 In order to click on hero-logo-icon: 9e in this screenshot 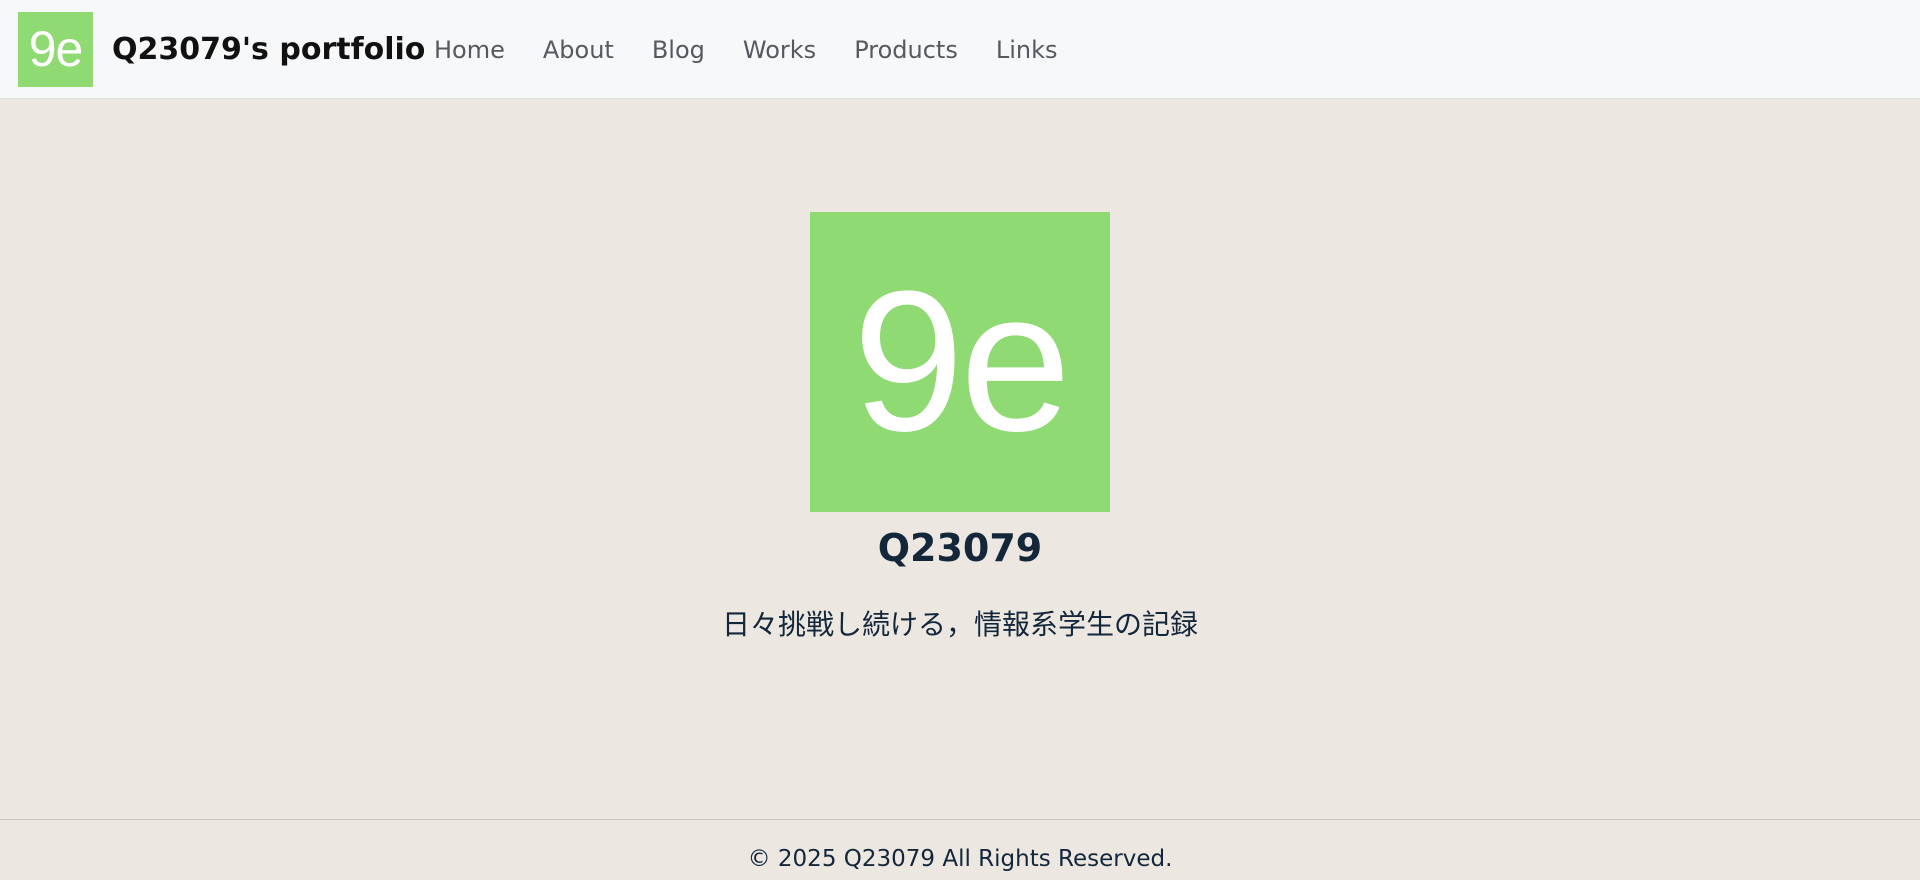, I will do `click(960, 362)`.